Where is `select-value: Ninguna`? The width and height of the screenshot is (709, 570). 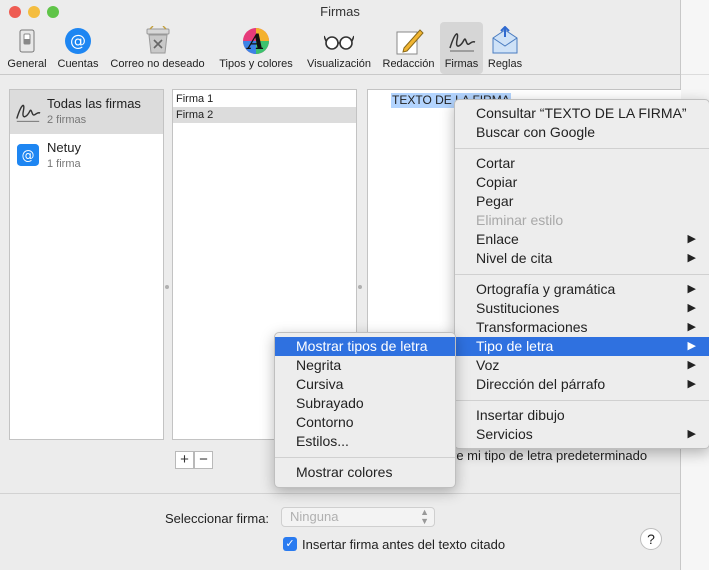 select-value: Ninguna is located at coordinates (314, 516).